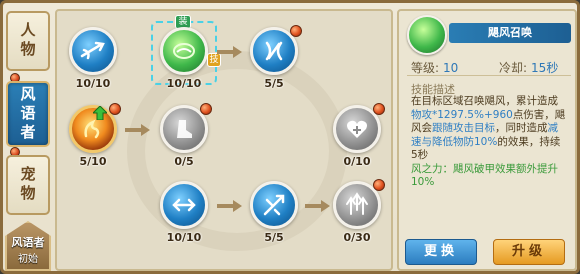 This screenshot has height=274, width=580. What do you see at coordinates (274, 83) in the screenshot?
I see `skill-level-wind-blade: 5/5` at bounding box center [274, 83].